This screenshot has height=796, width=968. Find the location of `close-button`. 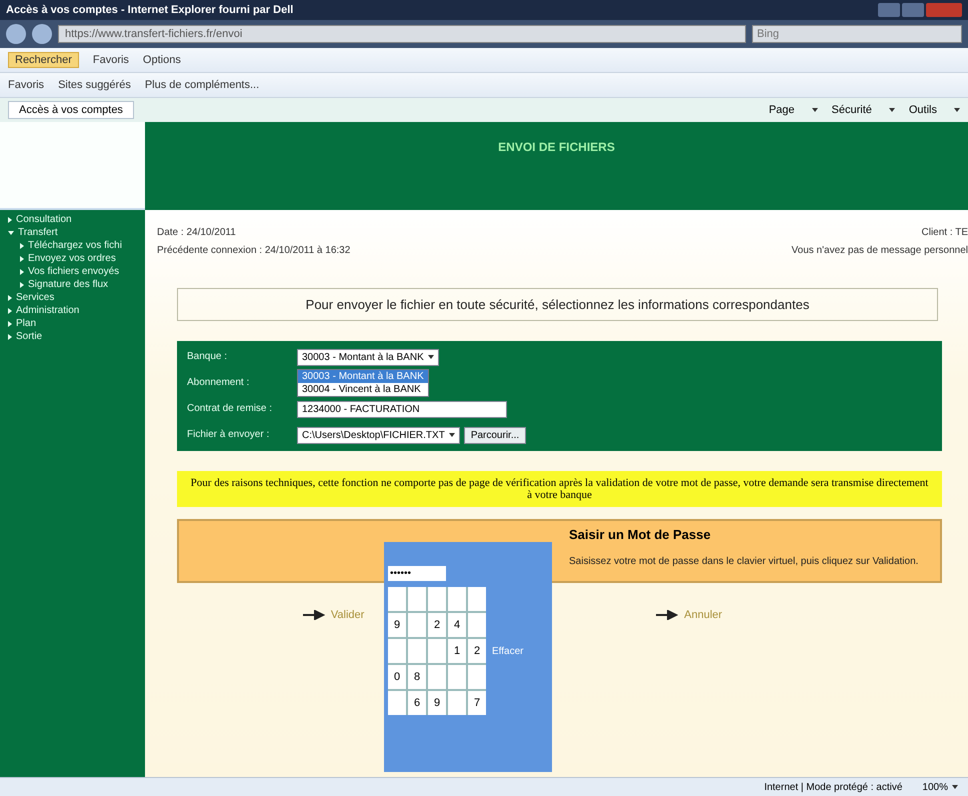

close-button is located at coordinates (944, 10).